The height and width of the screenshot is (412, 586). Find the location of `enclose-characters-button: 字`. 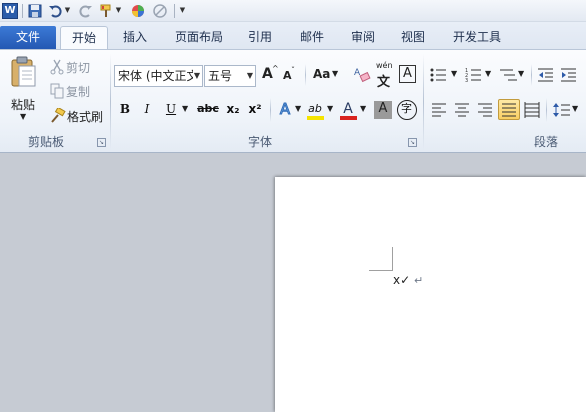

enclose-characters-button: 字 is located at coordinates (407, 110).